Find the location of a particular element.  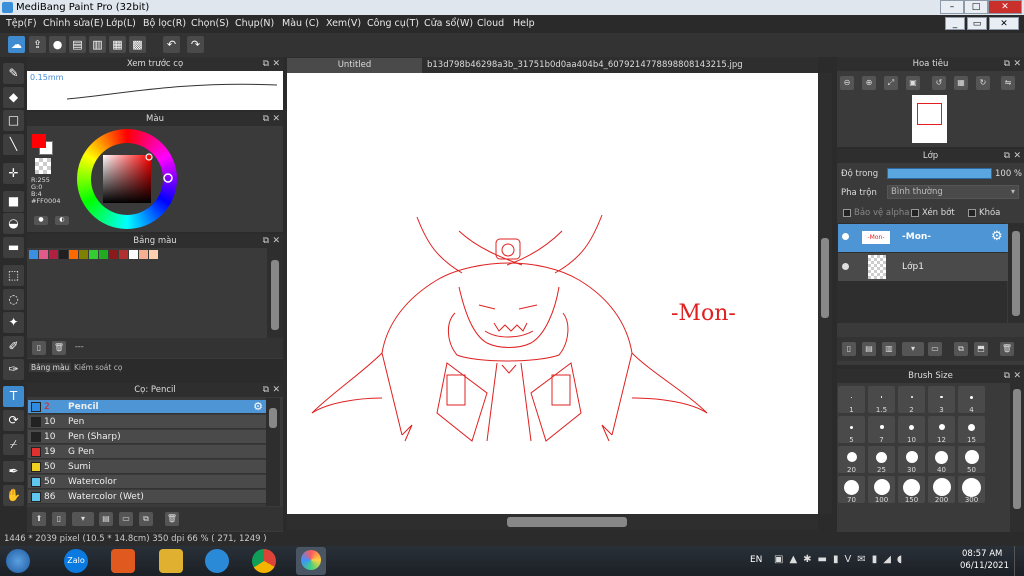

new-brush-icon: ▯ is located at coordinates (59, 519).